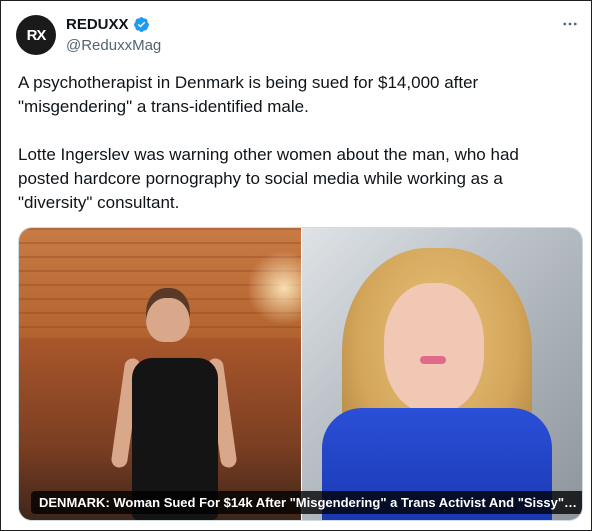 The image size is (592, 531). What do you see at coordinates (97, 24) in the screenshot?
I see `display-name: REDUXX` at bounding box center [97, 24].